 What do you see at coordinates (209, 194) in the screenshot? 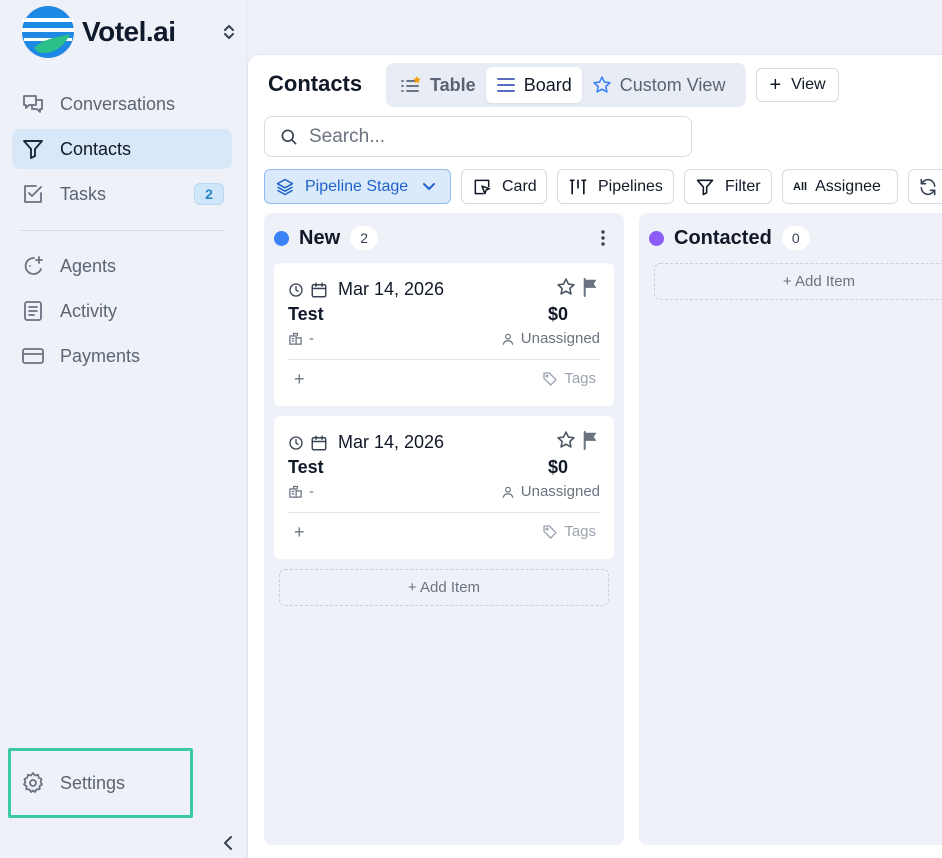
I see `tasks-count-badge: 2` at bounding box center [209, 194].